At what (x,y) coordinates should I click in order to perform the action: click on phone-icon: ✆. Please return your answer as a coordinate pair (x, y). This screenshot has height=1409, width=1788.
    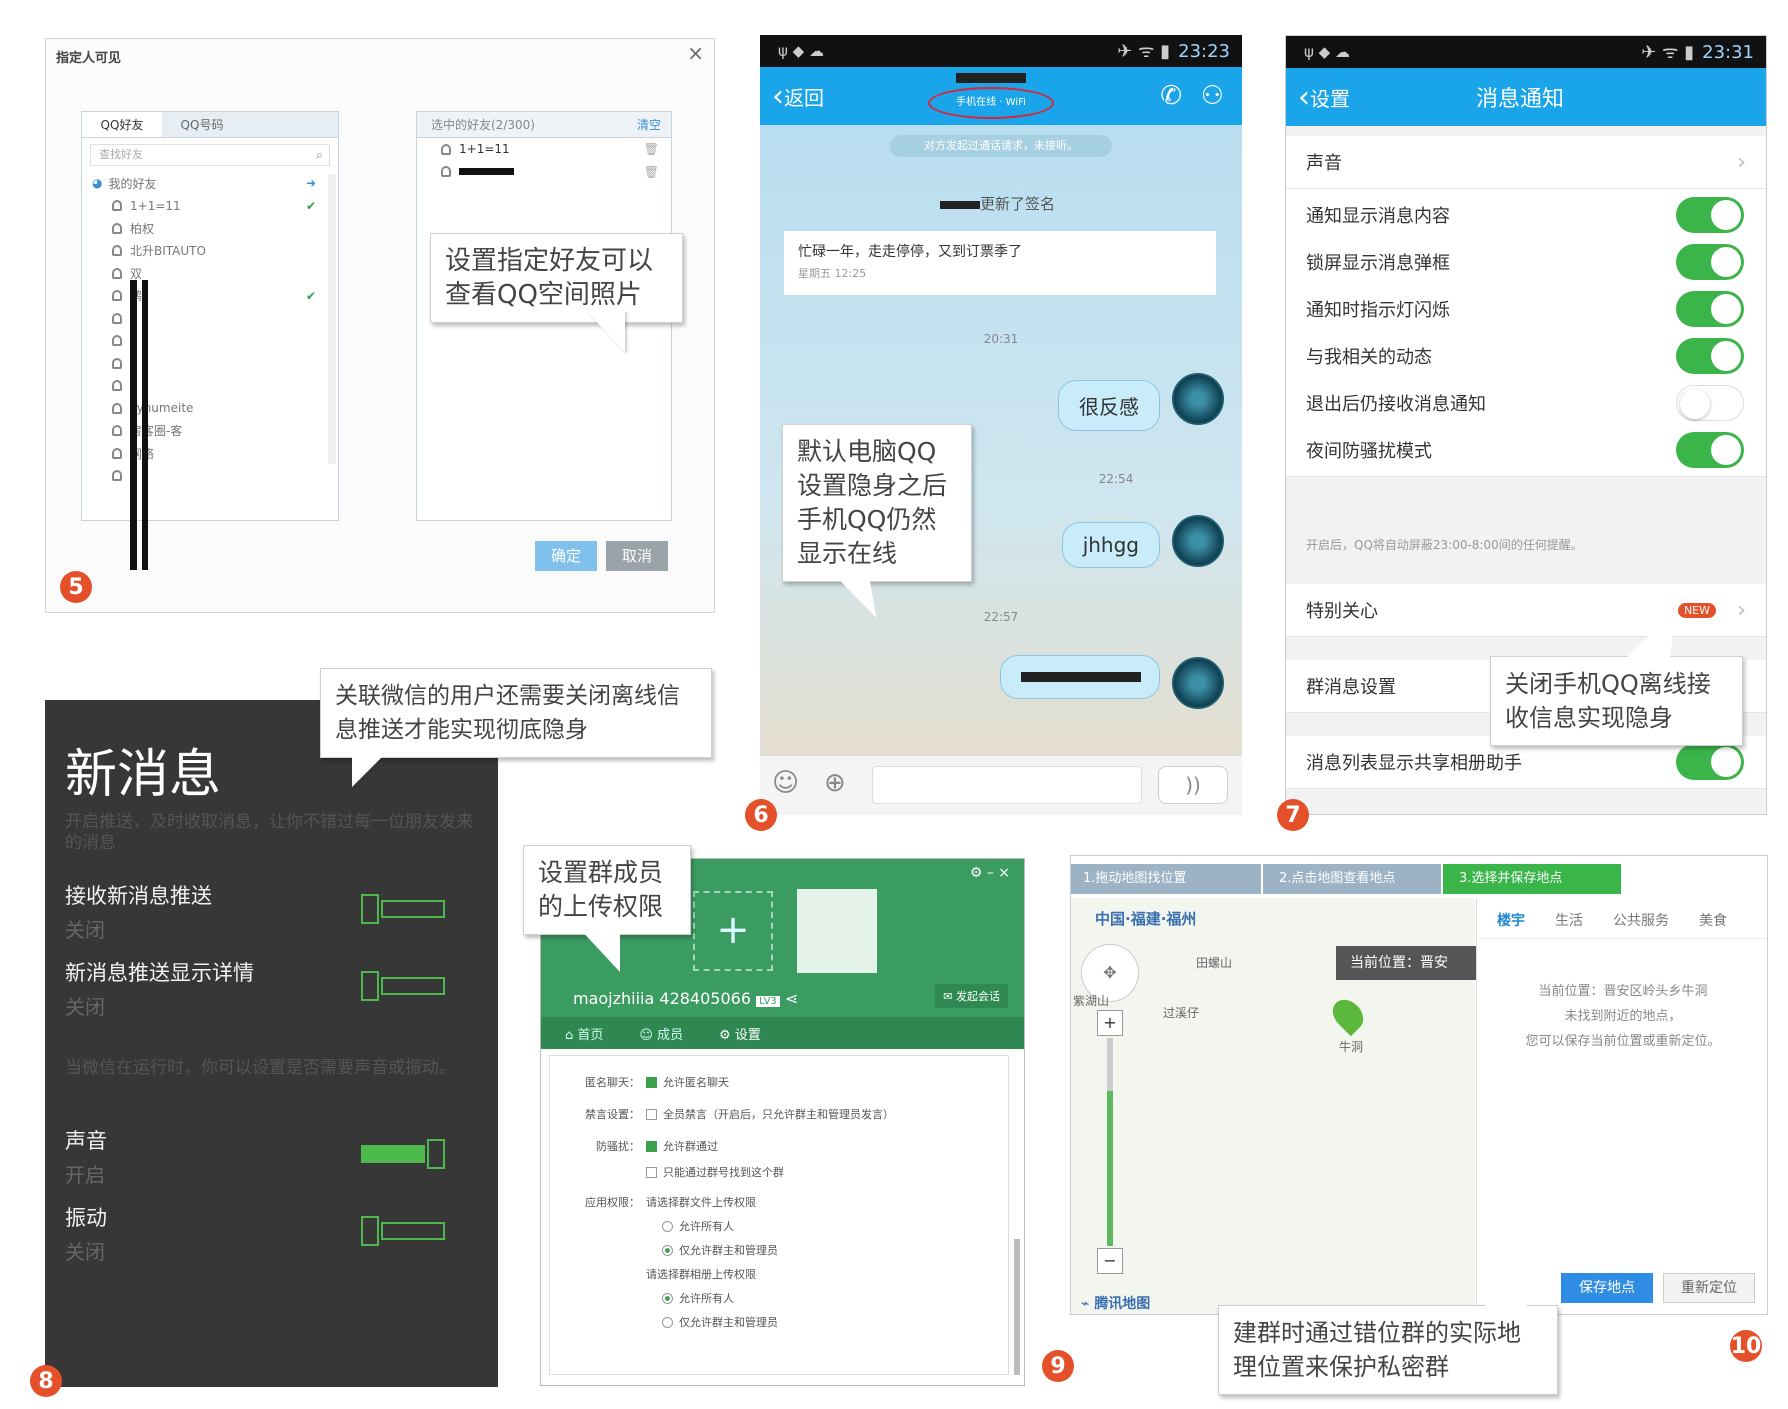
    Looking at the image, I should click on (1171, 96).